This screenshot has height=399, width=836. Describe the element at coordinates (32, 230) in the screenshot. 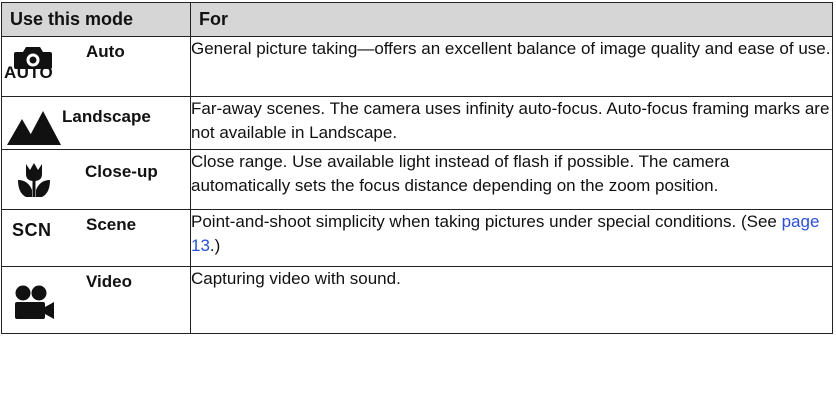

I see `scn-icon-label: SCN` at that location.